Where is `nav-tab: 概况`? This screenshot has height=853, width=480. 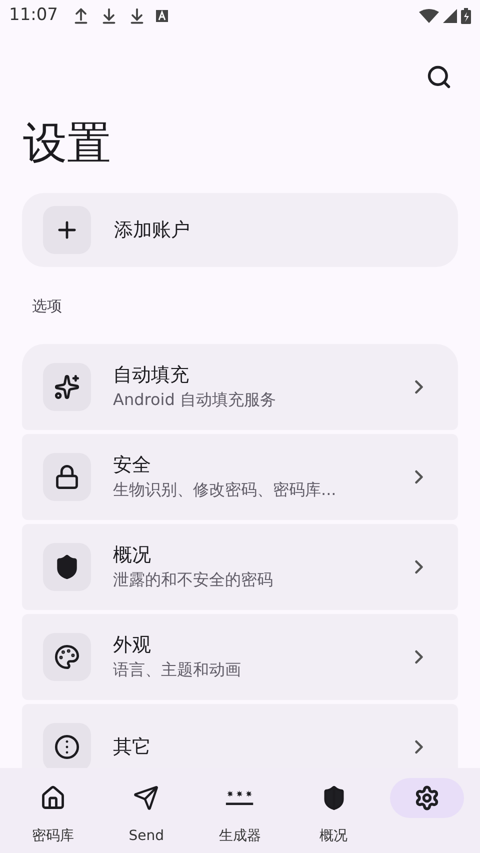 nav-tab: 概况 is located at coordinates (333, 812).